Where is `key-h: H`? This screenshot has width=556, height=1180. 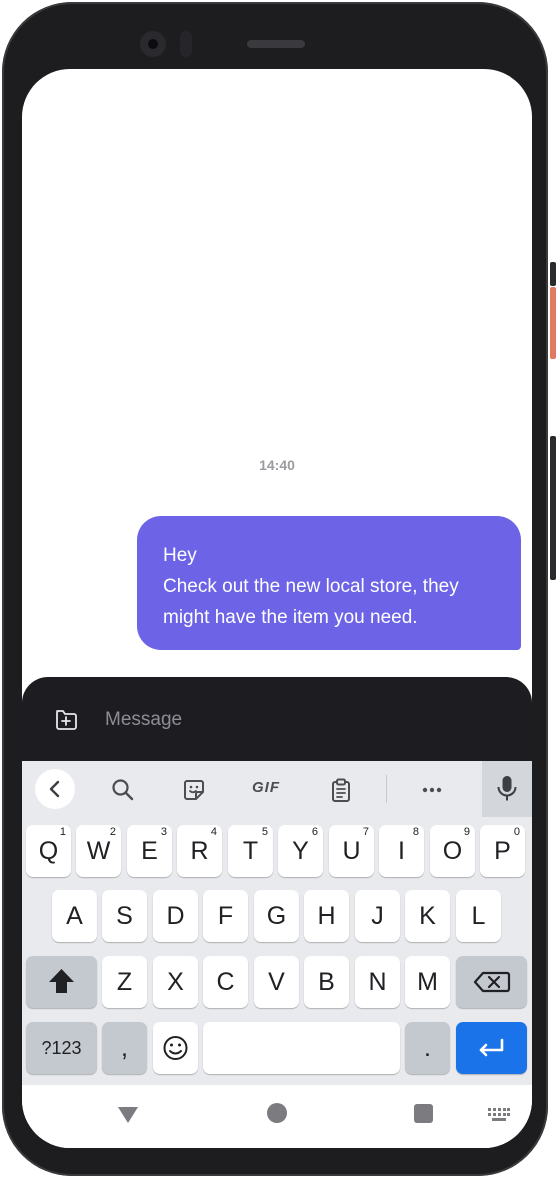 key-h: H is located at coordinates (326, 916).